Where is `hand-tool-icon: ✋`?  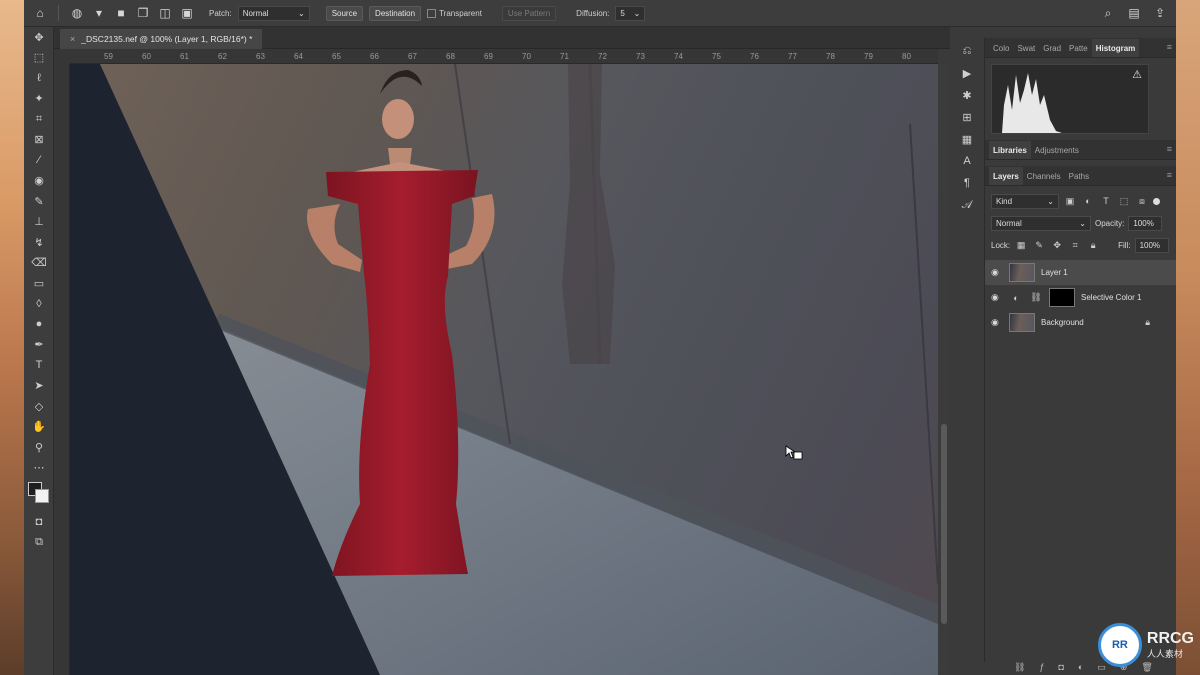 hand-tool-icon: ✋ is located at coordinates (39, 427).